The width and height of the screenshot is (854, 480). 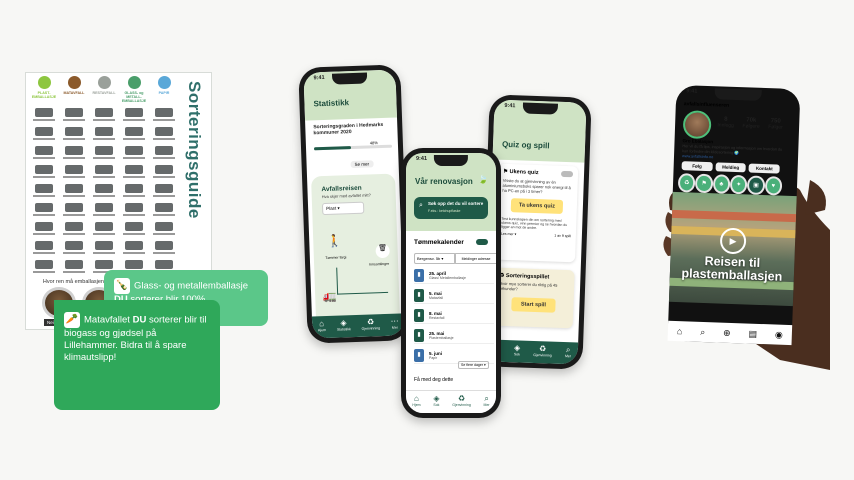 I want to click on highlight-icon: ⚑, so click(x=704, y=183).